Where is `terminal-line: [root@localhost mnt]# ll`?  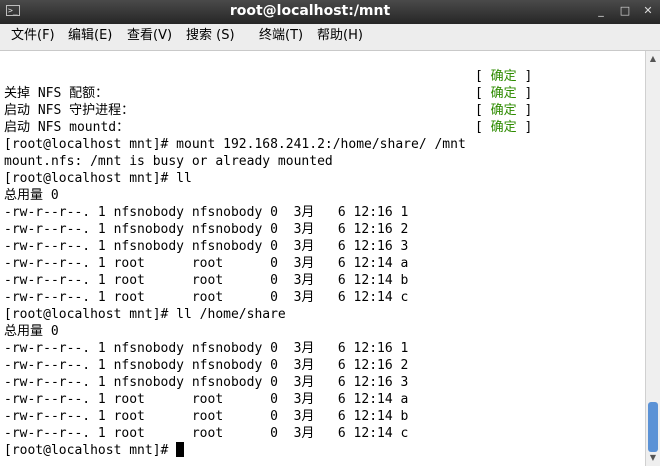 terminal-line: [root@localhost mnt]# ll is located at coordinates (98, 178).